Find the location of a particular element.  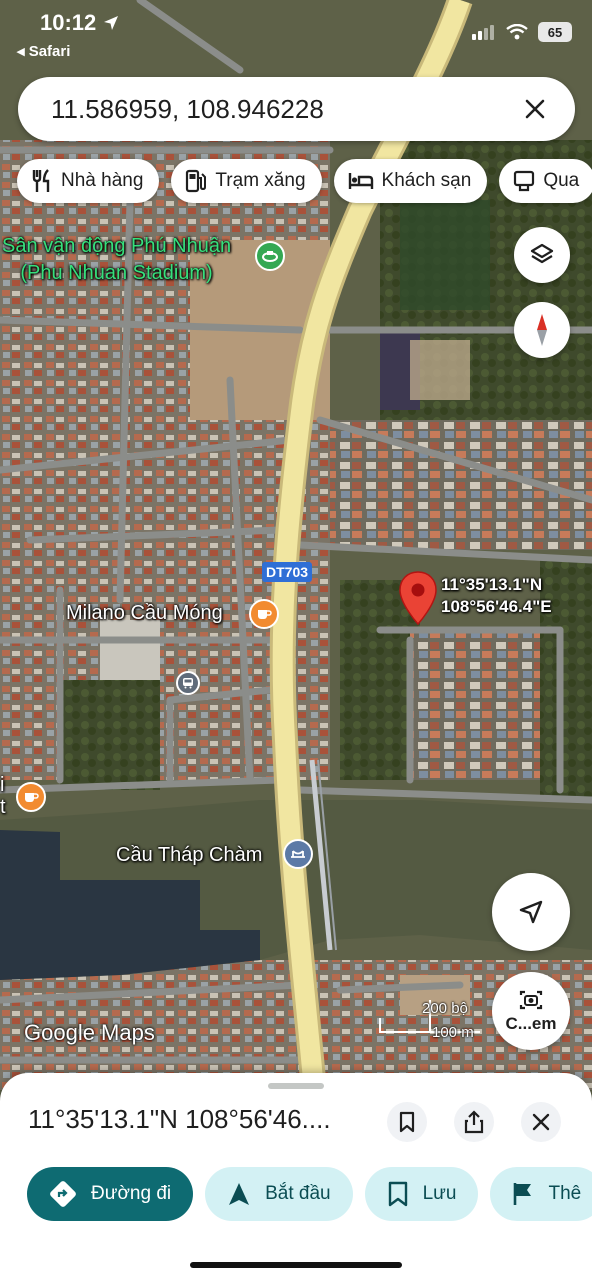

save-bookmark-button is located at coordinates (407, 1122).